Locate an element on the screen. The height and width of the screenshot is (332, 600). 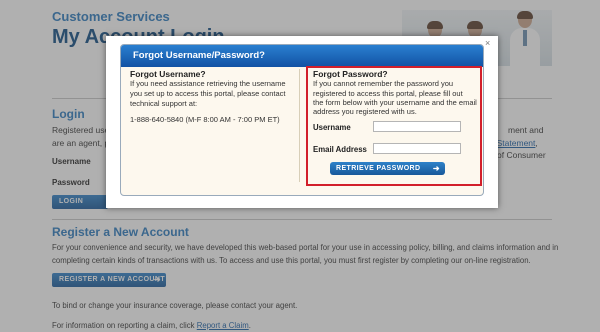
forgot-password-line4: address you registered with us. is located at coordinates (365, 111).